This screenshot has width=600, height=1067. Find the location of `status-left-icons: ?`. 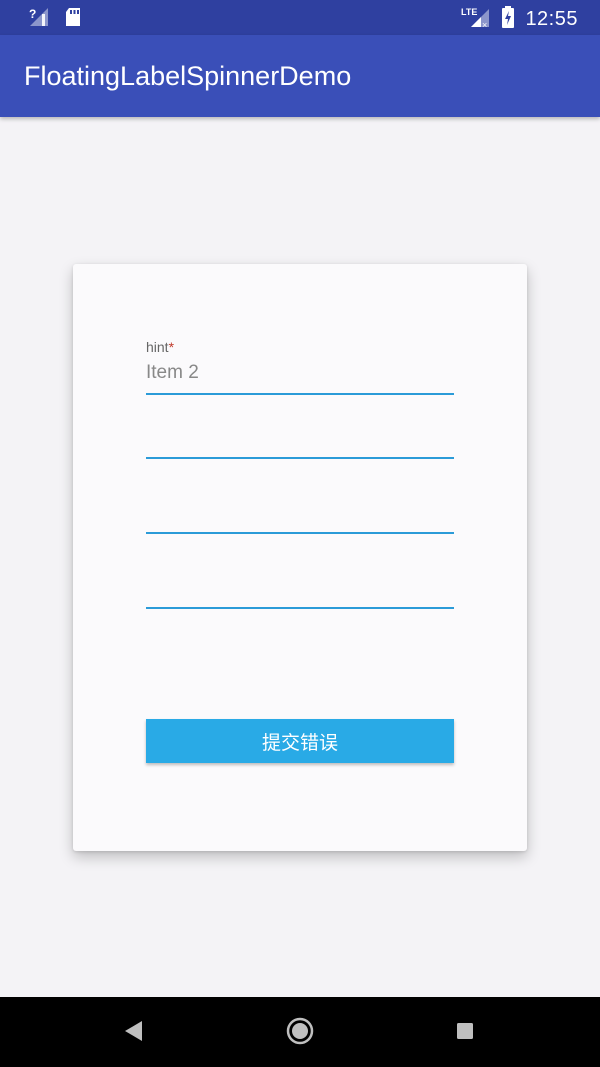

status-left-icons: ? is located at coordinates (55, 19).